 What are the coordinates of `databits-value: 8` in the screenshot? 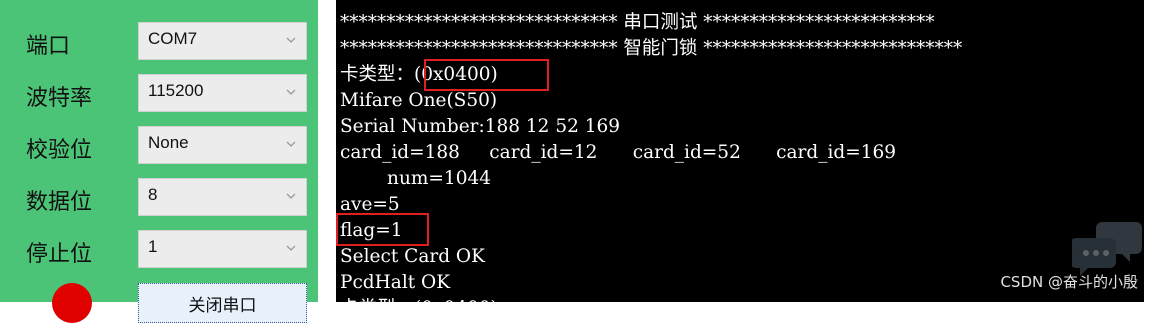 It's located at (153, 194).